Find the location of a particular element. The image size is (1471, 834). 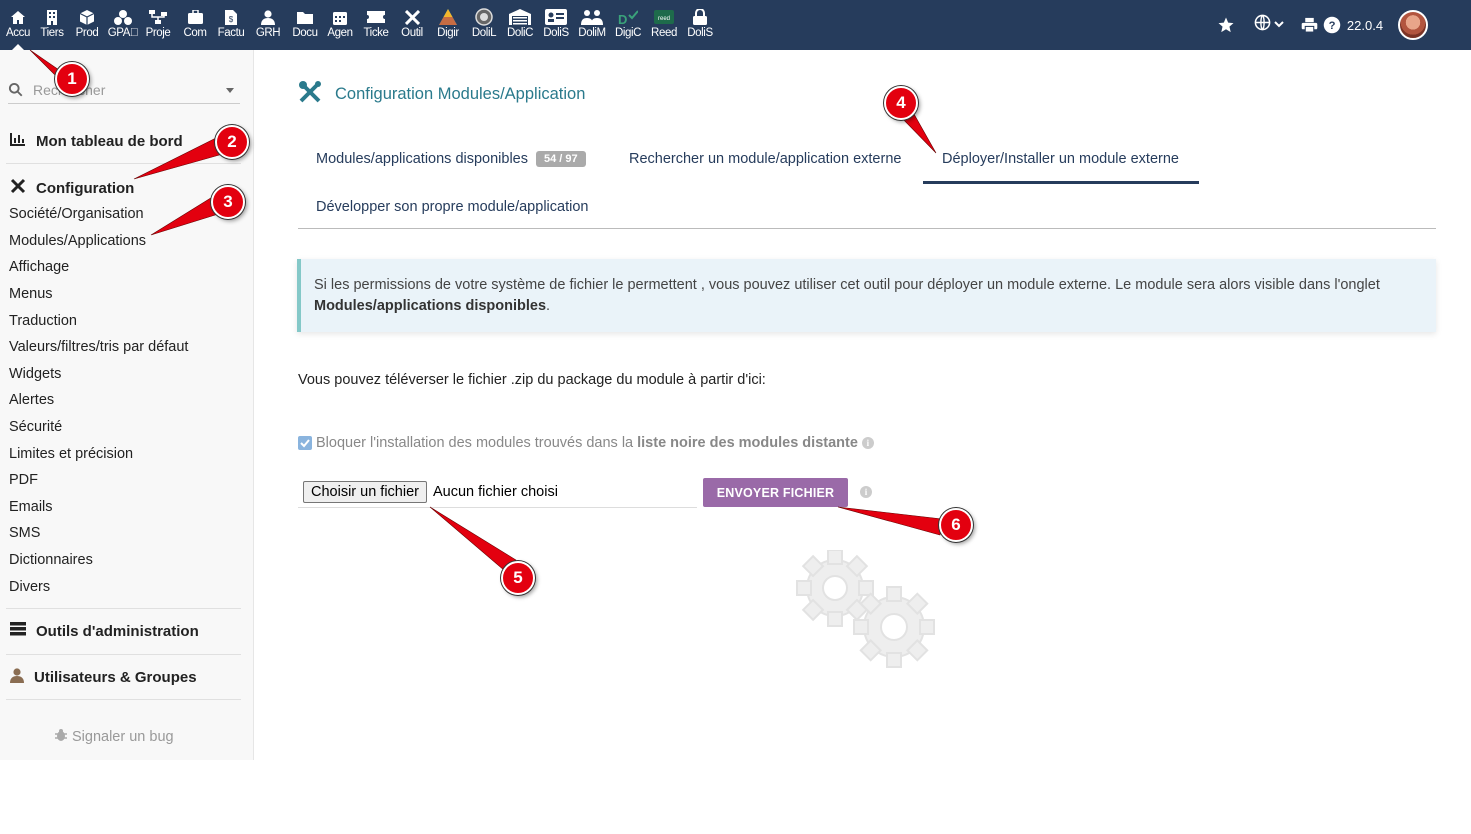

choose-file-button: Choisir un fichier is located at coordinates (365, 492).